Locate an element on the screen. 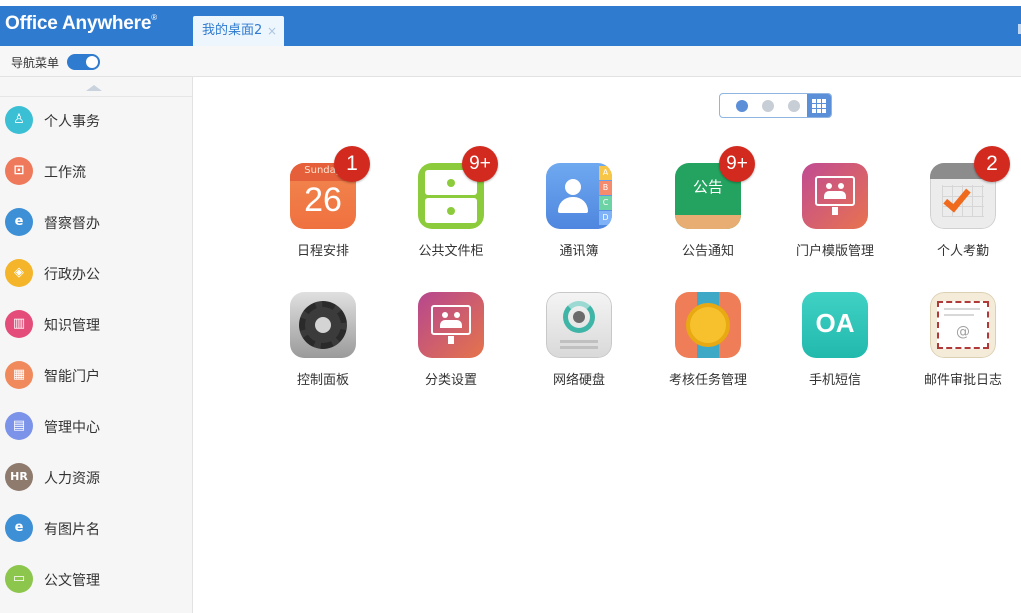 The image size is (1021, 613). building-icon: ▦ is located at coordinates (19, 375).